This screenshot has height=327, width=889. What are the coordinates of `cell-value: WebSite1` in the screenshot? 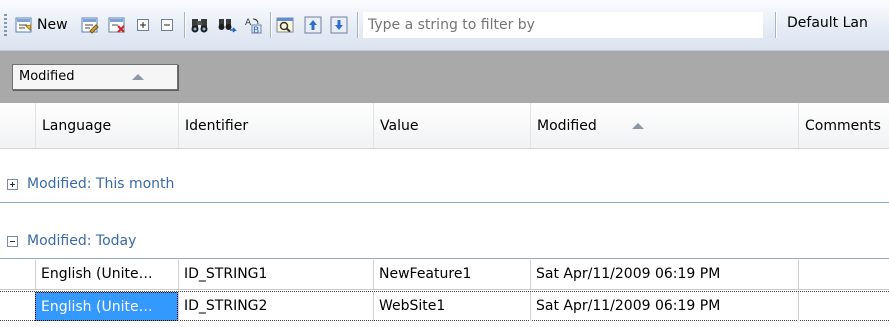 It's located at (451, 306).